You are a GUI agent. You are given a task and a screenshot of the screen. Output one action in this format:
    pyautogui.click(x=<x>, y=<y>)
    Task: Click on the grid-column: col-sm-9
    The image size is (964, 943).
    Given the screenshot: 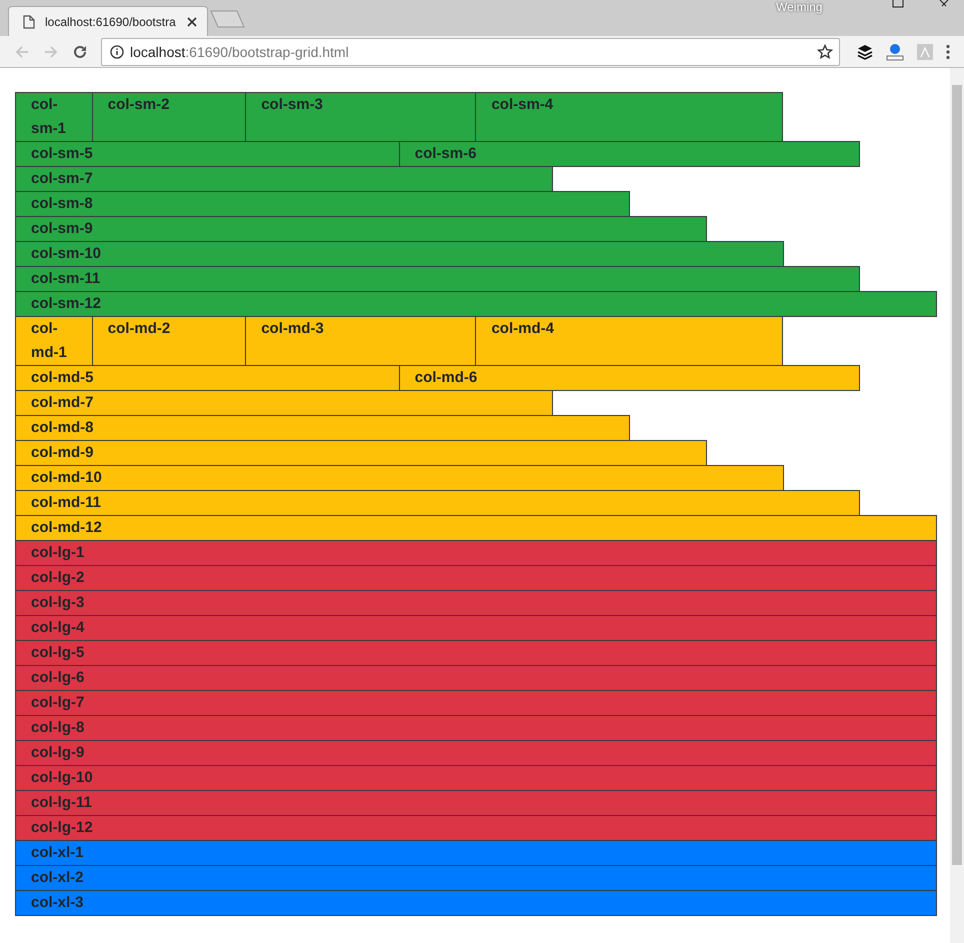 What is the action you would take?
    pyautogui.click(x=361, y=229)
    